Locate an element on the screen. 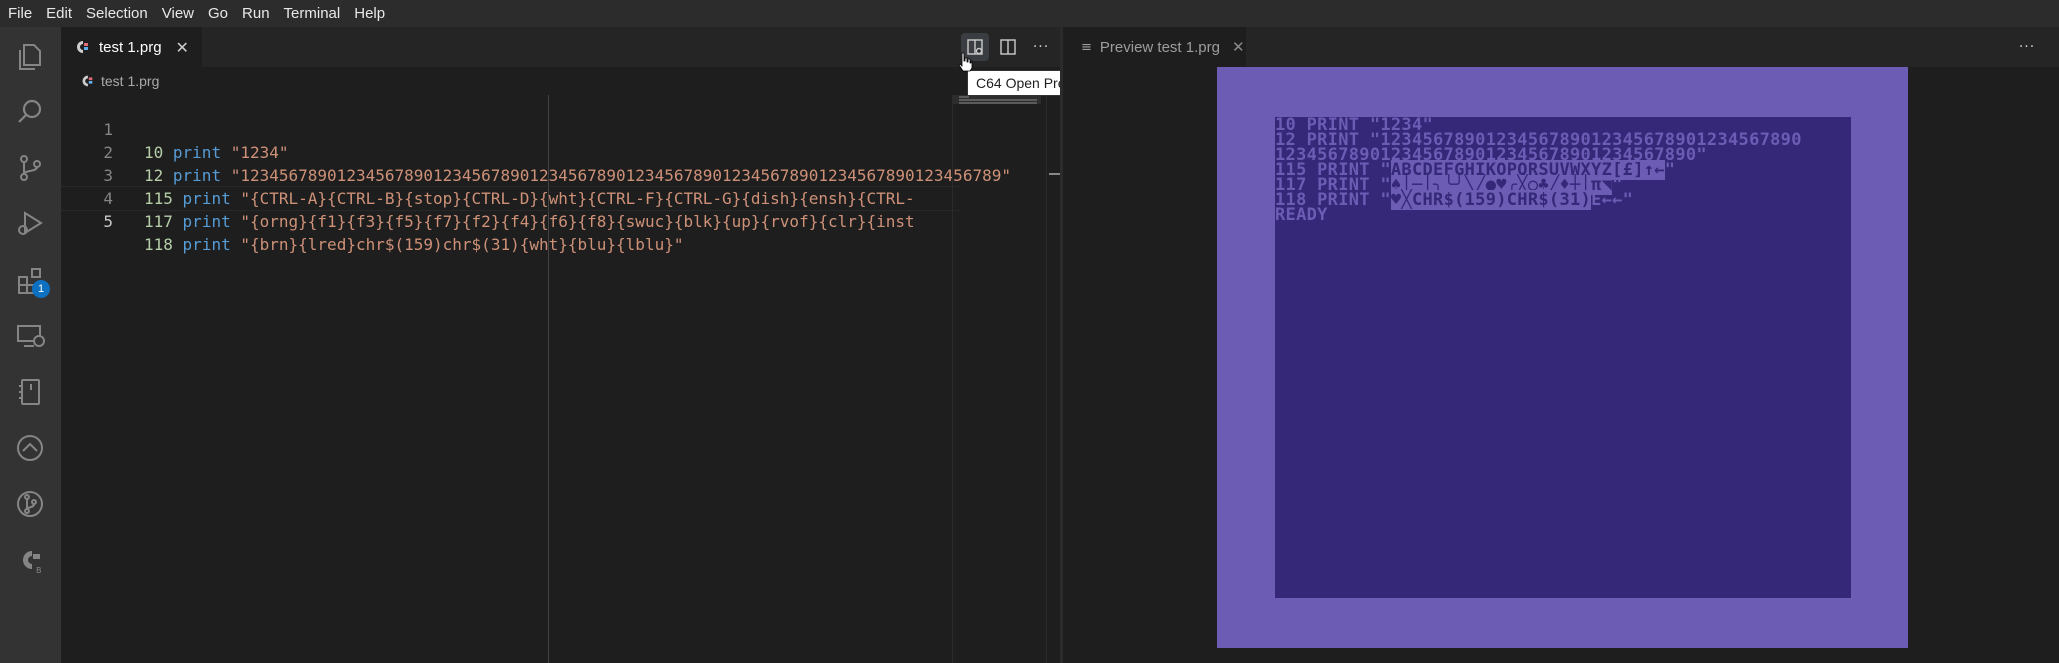  editor-actions: ··· is located at coordinates (1010, 47).